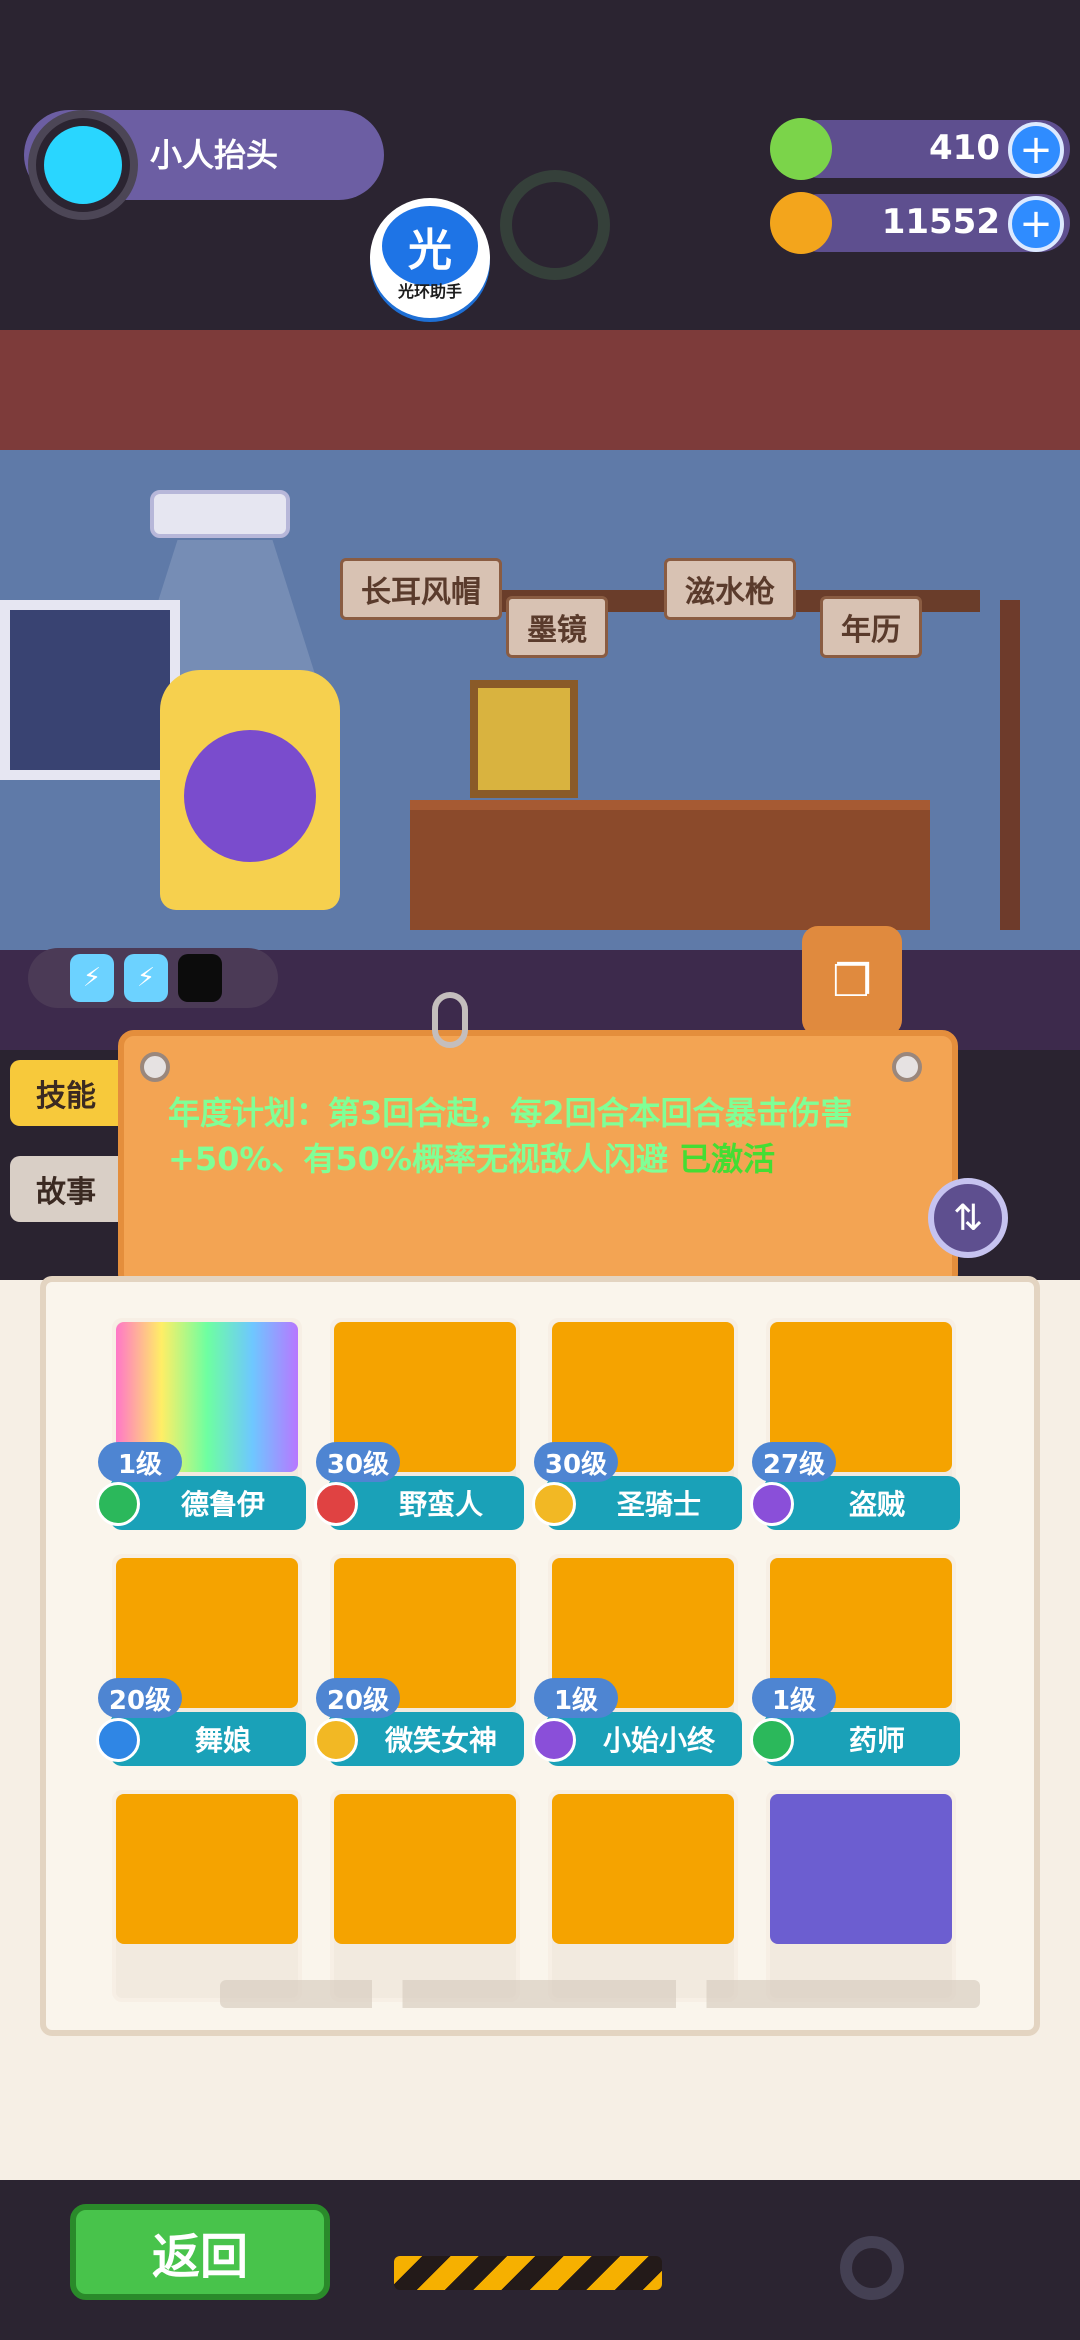  I want to click on fan-decoration, so click(555, 225).